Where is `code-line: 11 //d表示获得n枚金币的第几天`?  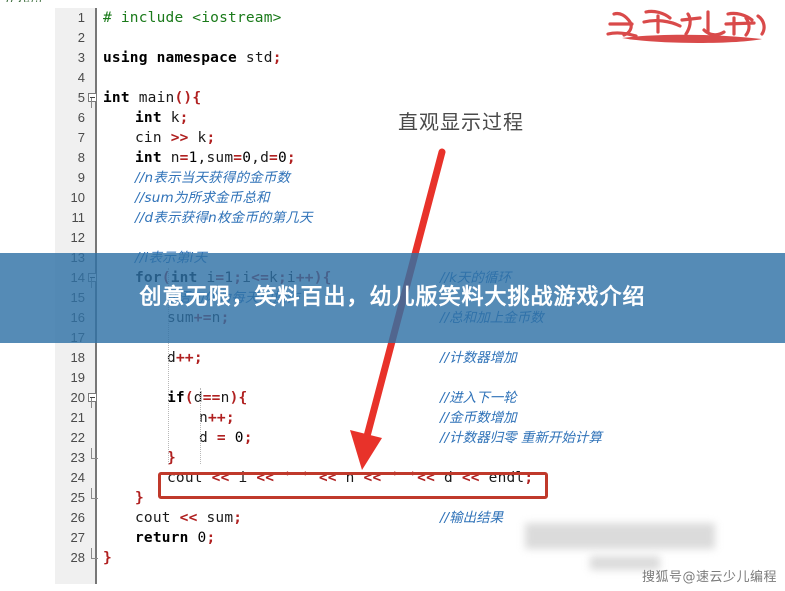 code-line: 11 //d表示获得n枚金币的第几天 is located at coordinates (420, 218).